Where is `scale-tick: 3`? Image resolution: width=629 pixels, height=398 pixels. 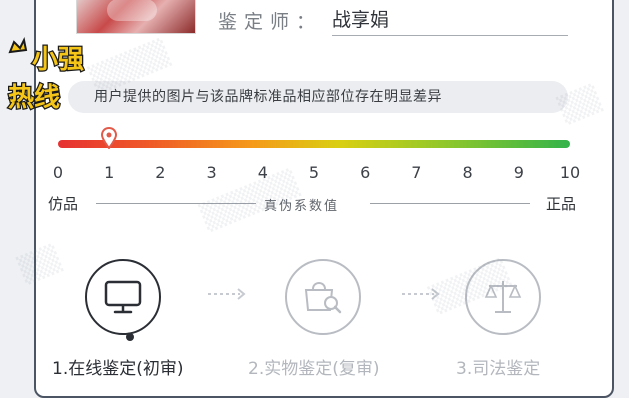 scale-tick: 3 is located at coordinates (211, 172).